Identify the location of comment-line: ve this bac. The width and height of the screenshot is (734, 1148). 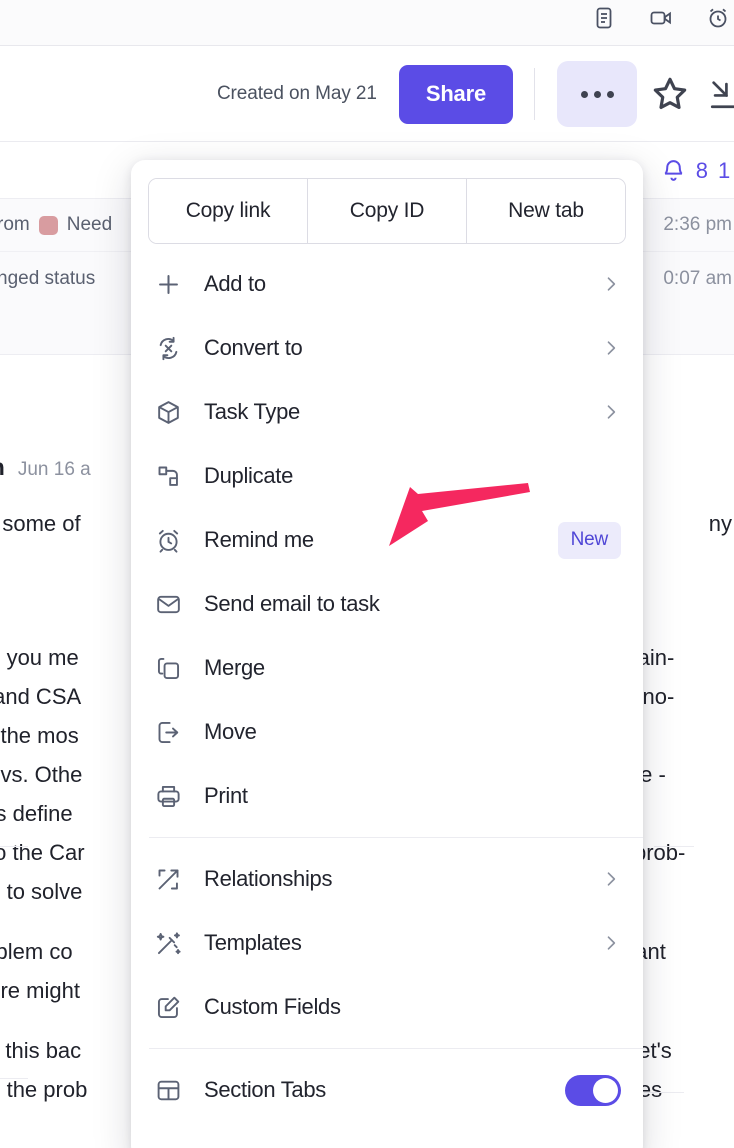
(41, 1050).